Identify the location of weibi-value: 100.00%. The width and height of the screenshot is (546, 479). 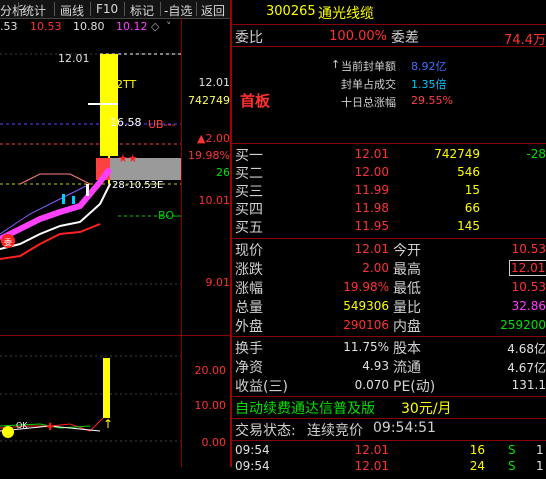
(358, 36).